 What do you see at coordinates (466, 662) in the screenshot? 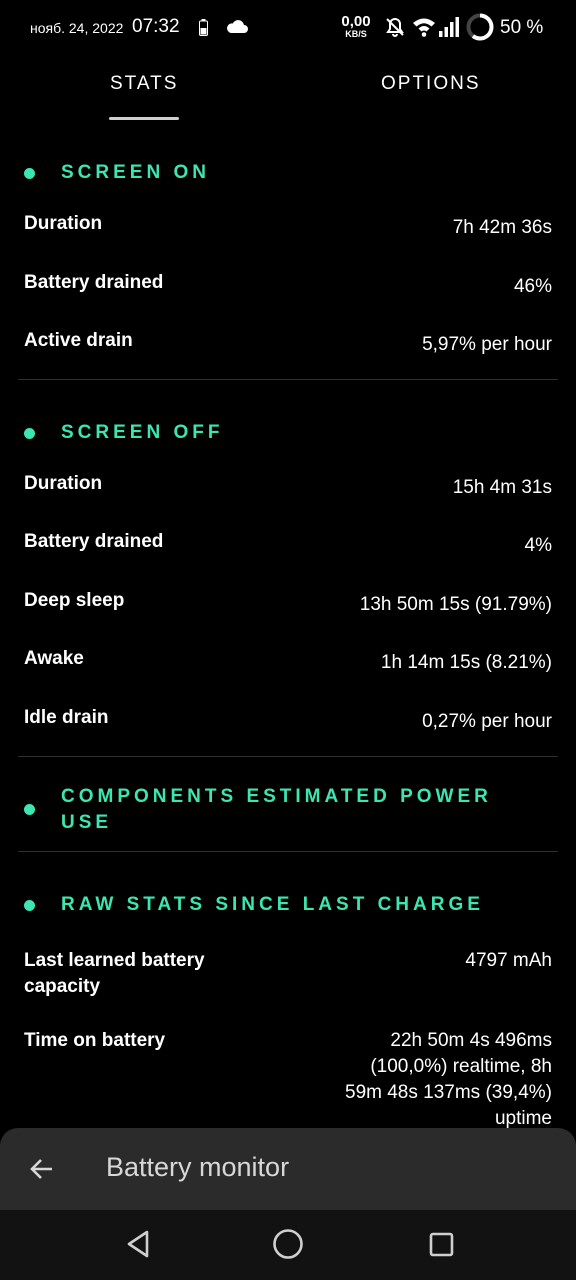
I see `awake-value: 1h 14m 15s (8.21%)` at bounding box center [466, 662].